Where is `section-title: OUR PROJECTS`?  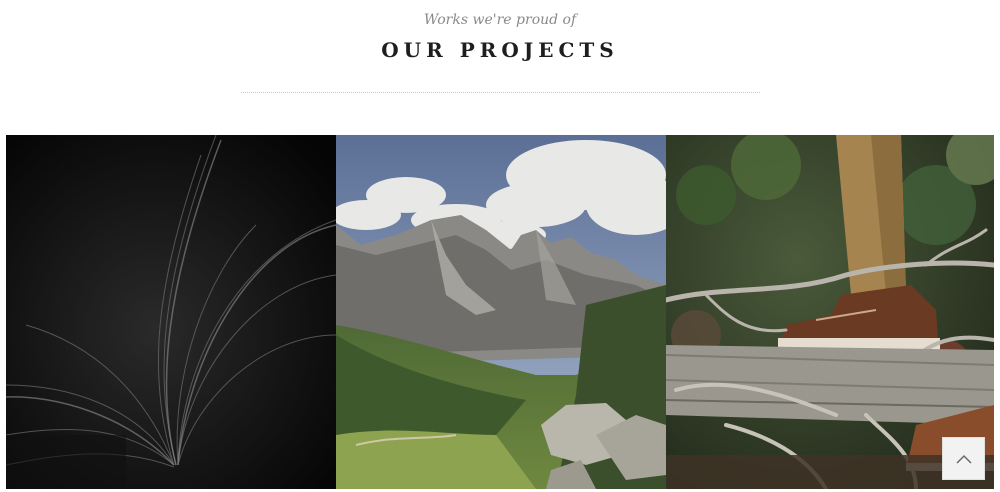 section-title: OUR PROJECTS is located at coordinates (500, 50).